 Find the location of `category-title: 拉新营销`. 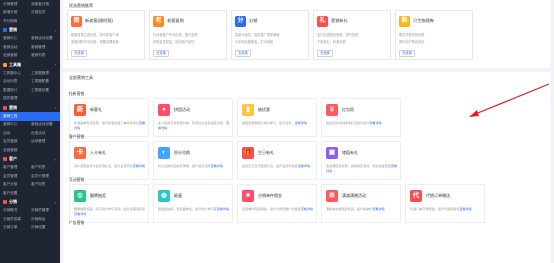

category-title: 拉新营销 is located at coordinates (77, 94).